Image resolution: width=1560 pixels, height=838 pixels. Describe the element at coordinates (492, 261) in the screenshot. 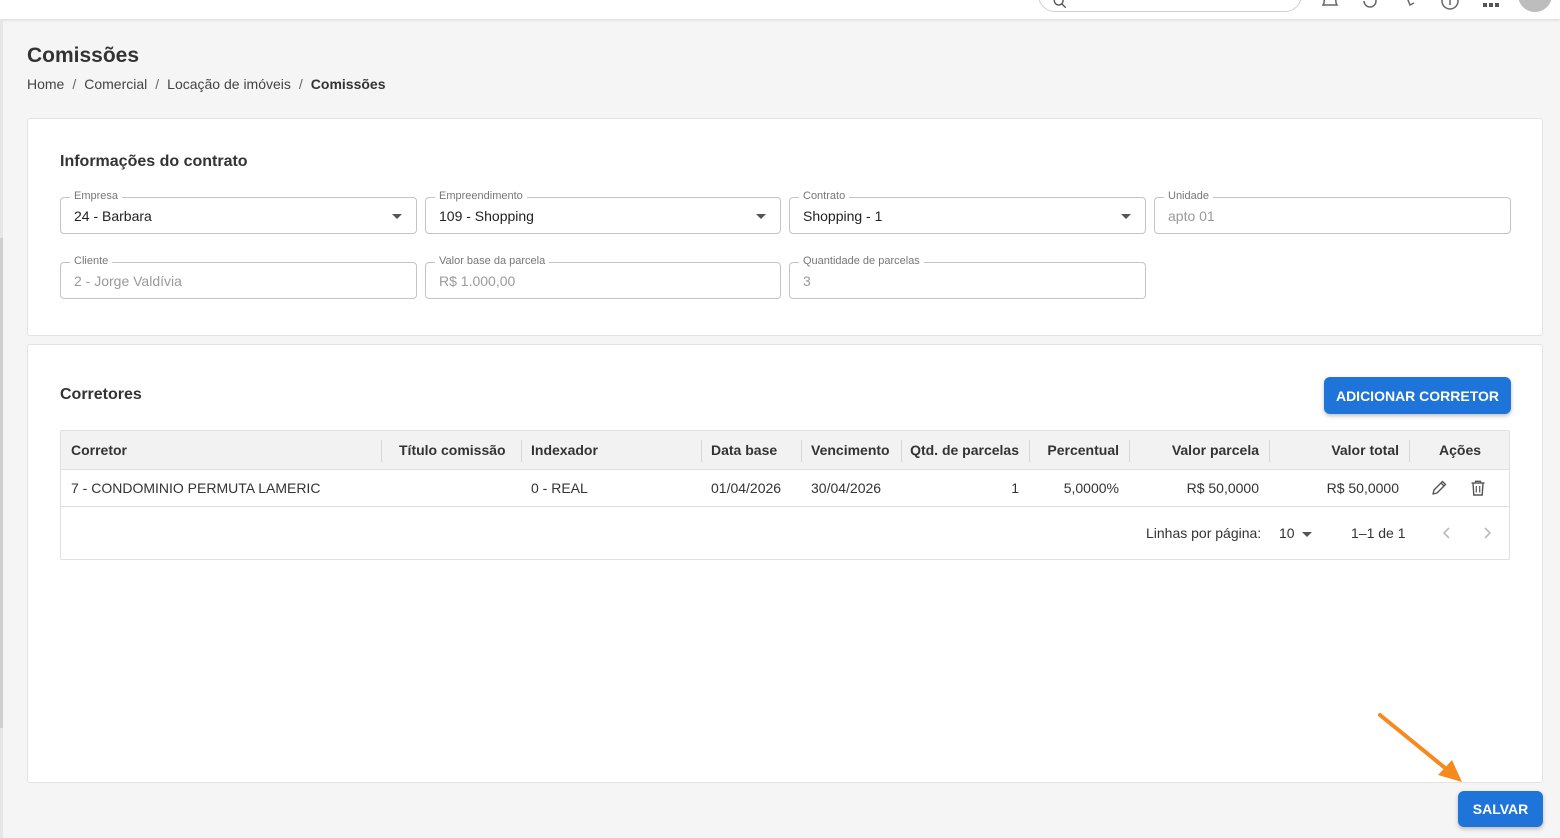

I see `valor-base-label: Valor base da parcela` at that location.